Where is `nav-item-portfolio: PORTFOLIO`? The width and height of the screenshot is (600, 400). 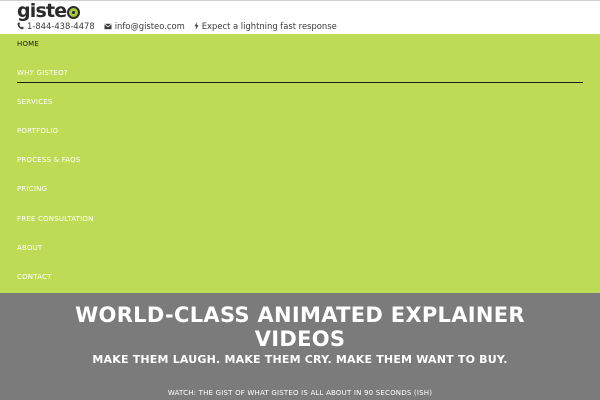 nav-item-portfolio: PORTFOLIO is located at coordinates (37, 131).